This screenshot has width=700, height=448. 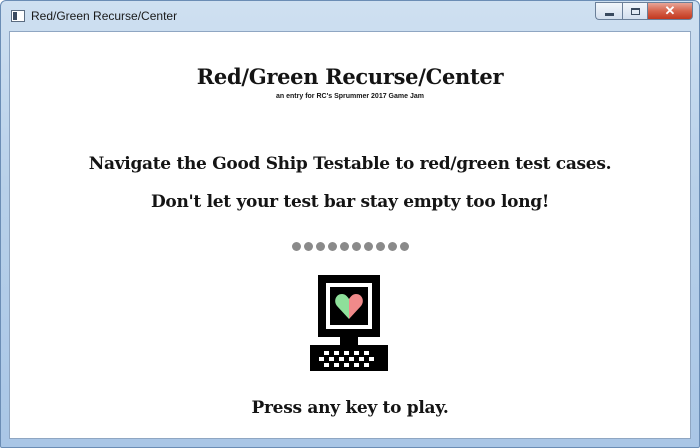 I want to click on maximize-button, so click(x=635, y=11).